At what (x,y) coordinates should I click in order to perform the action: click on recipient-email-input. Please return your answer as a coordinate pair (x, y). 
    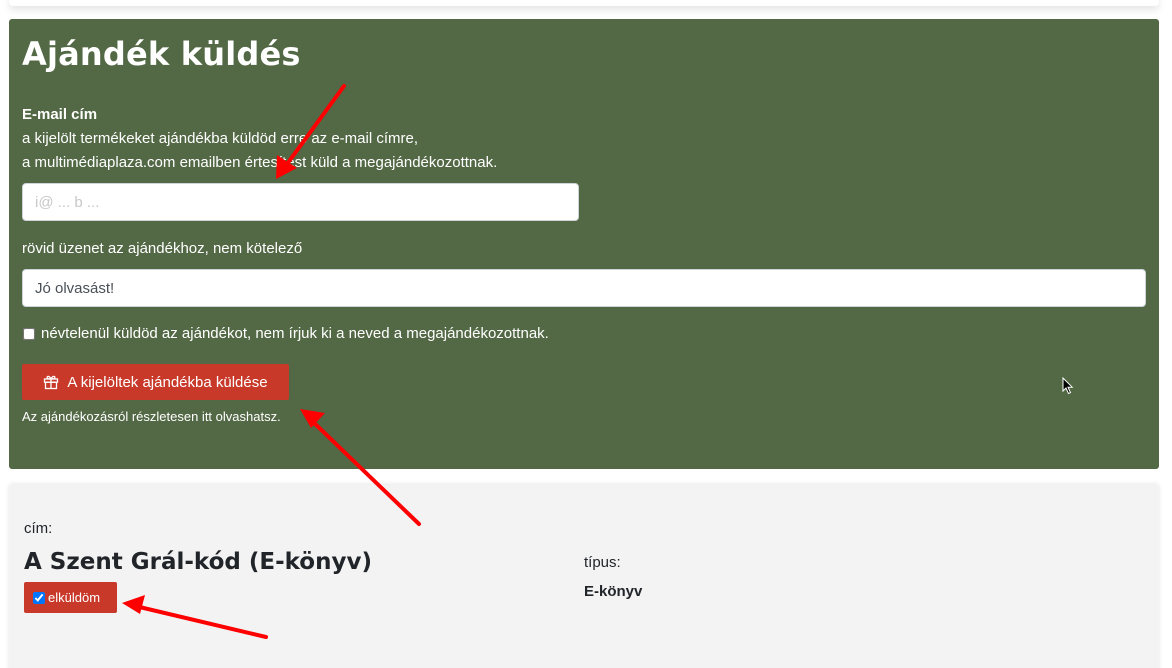
    Looking at the image, I should click on (300, 202).